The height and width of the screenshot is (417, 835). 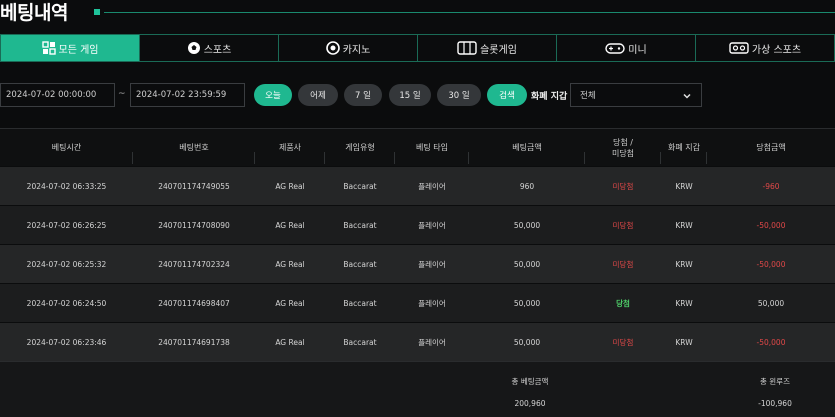 What do you see at coordinates (66, 342) in the screenshot?
I see `cell-bet-time: 2024-07-02 06:23:46` at bounding box center [66, 342].